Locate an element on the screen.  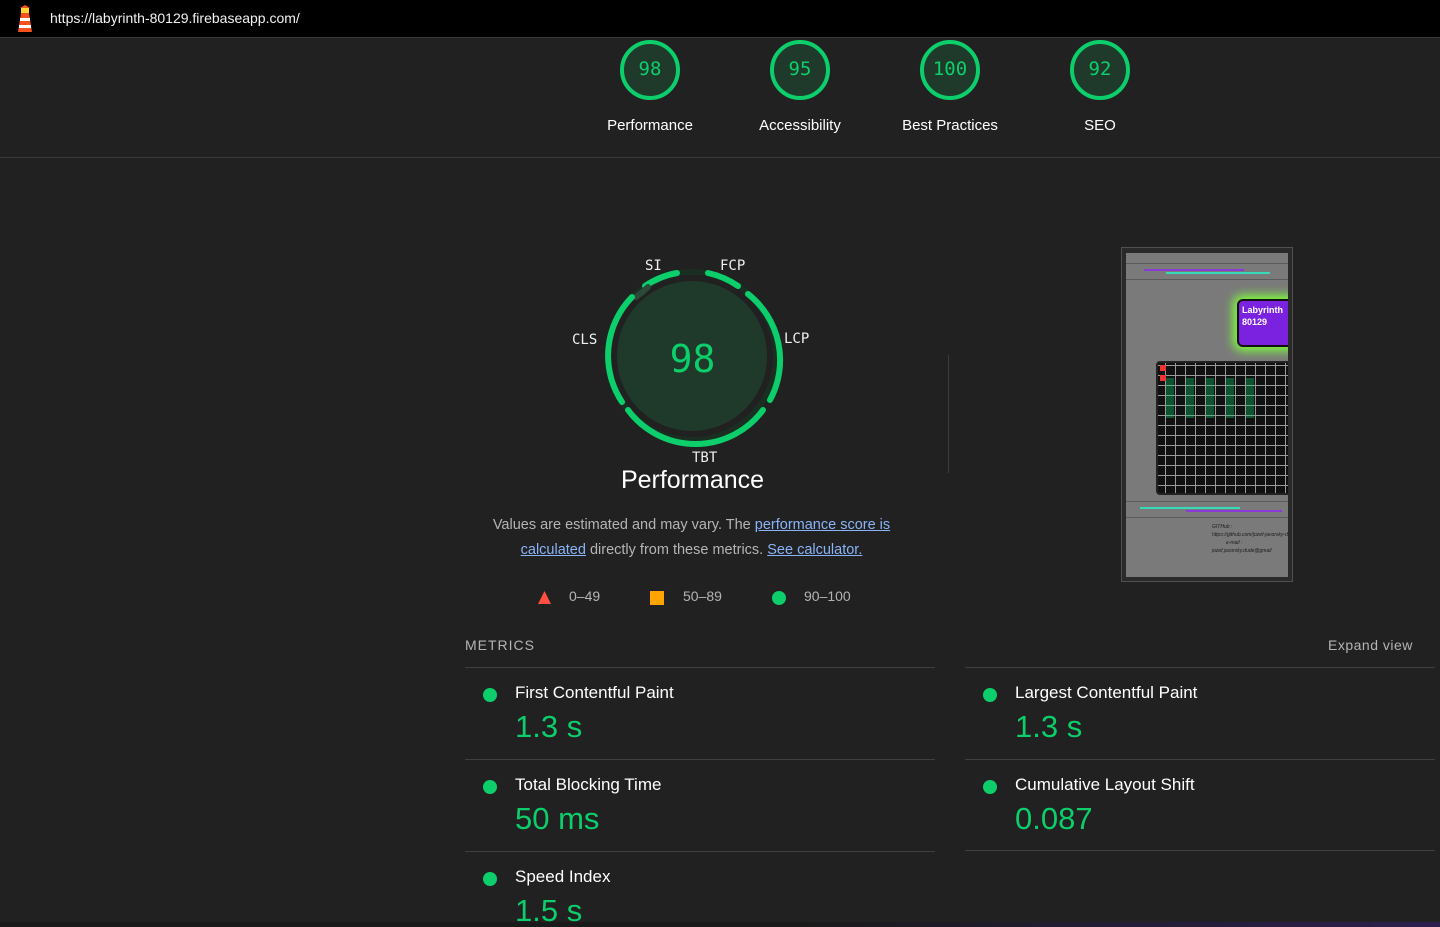
score-calculation-link: performance score is is located at coordinates (822, 525).